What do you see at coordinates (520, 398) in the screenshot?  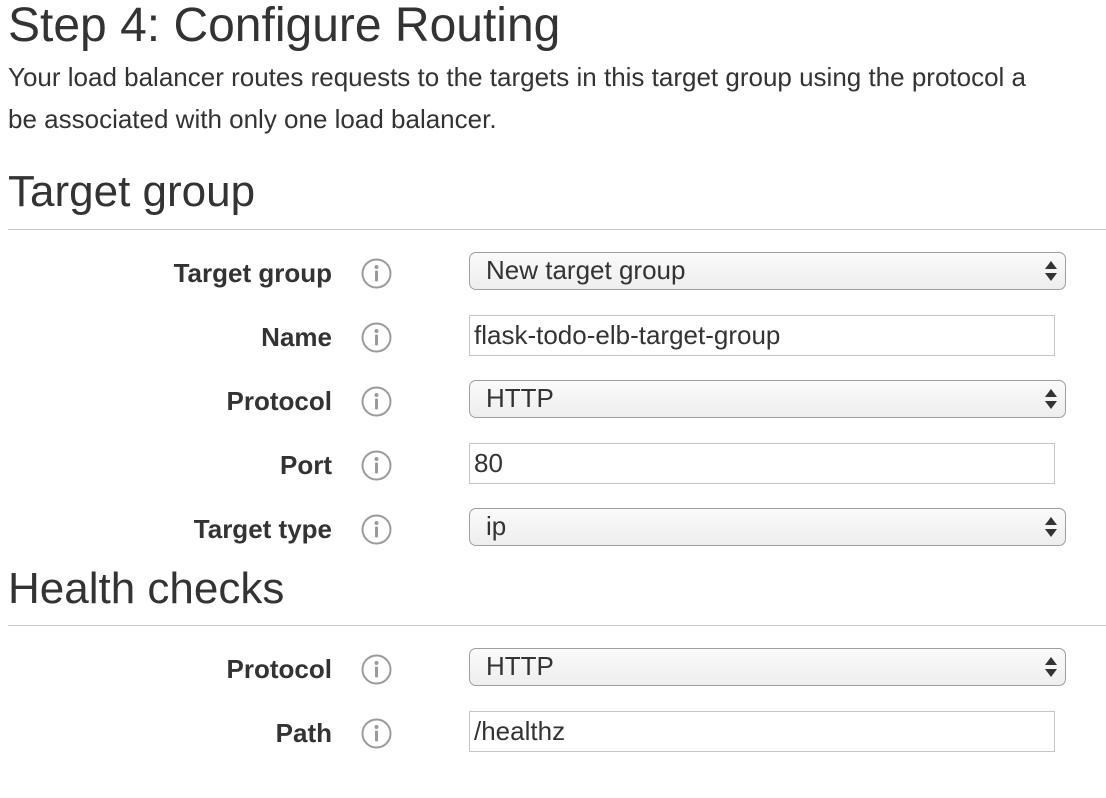 I see `protocol-select-value: HTTP` at bounding box center [520, 398].